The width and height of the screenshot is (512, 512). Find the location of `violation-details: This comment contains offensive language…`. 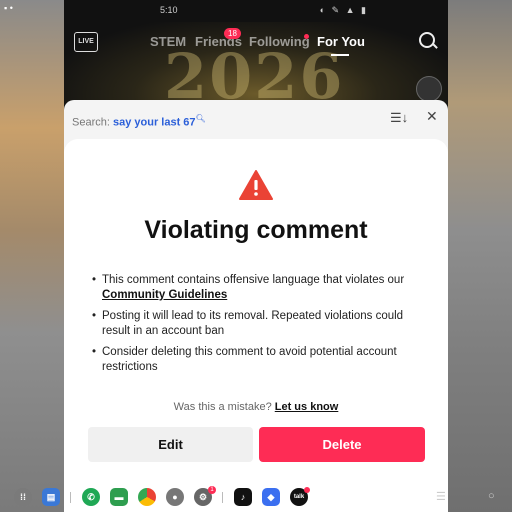

violation-details: This comment contains offensive language… is located at coordinates (259, 327).